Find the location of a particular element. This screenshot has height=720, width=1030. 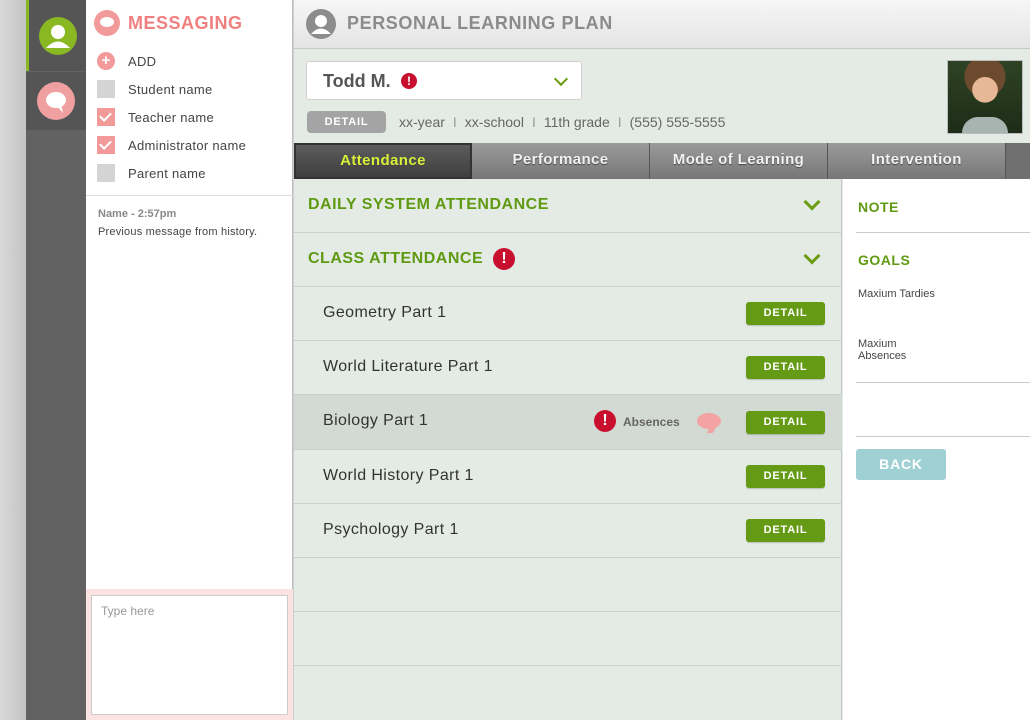

messaging-header: MESSAGING is located at coordinates (168, 23).